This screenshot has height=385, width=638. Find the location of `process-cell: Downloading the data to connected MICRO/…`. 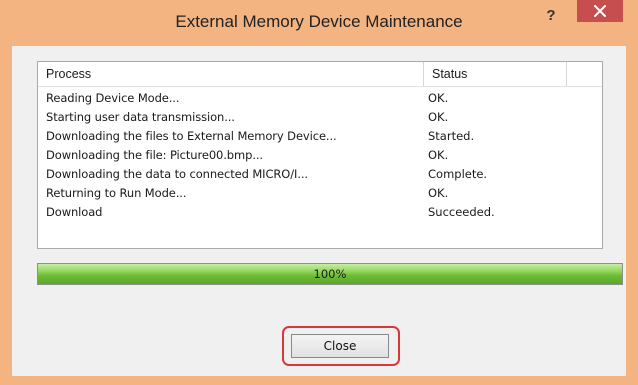

process-cell: Downloading the data to connected MICRO/… is located at coordinates (177, 174).